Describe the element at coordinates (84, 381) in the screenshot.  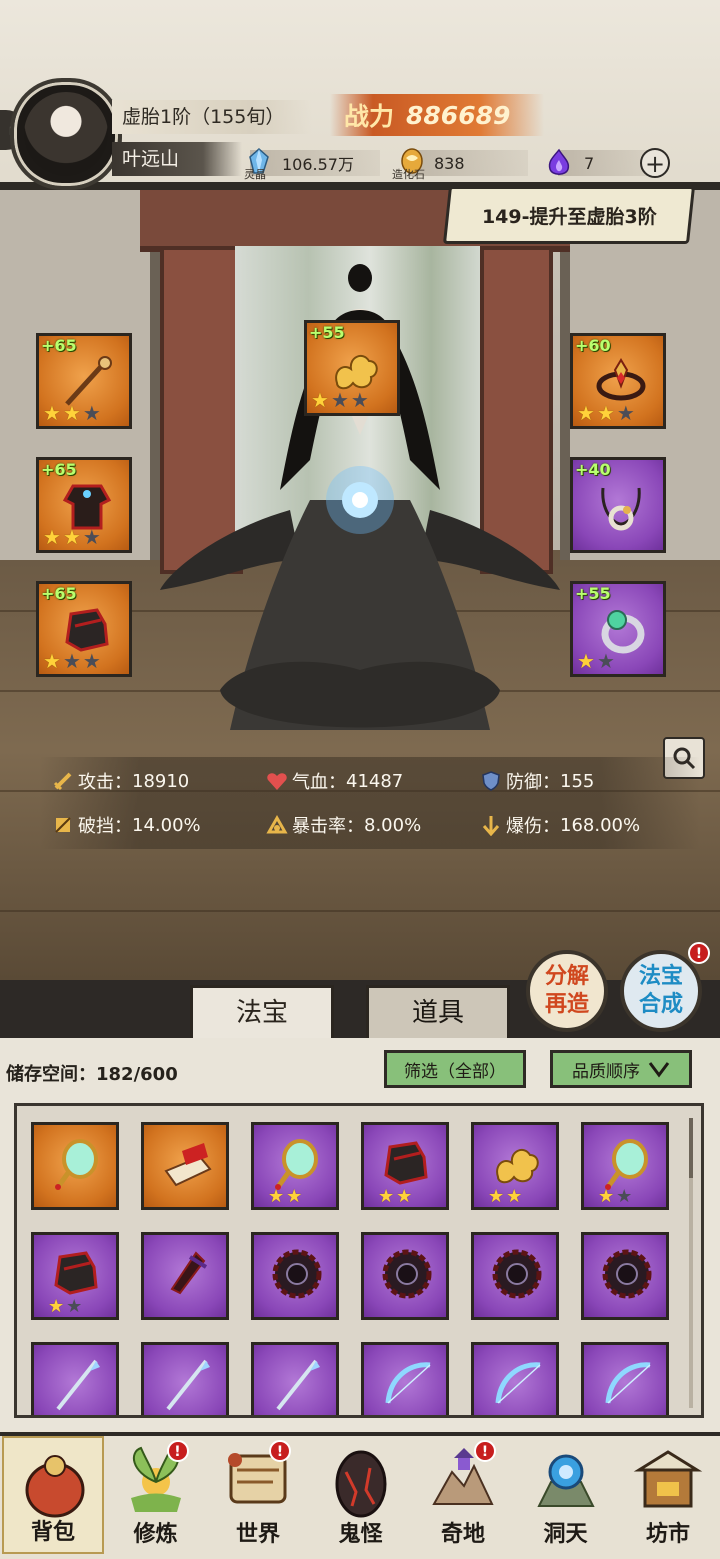
I see `equip-slot-weapon: +65 ★ ★ ★` at that location.